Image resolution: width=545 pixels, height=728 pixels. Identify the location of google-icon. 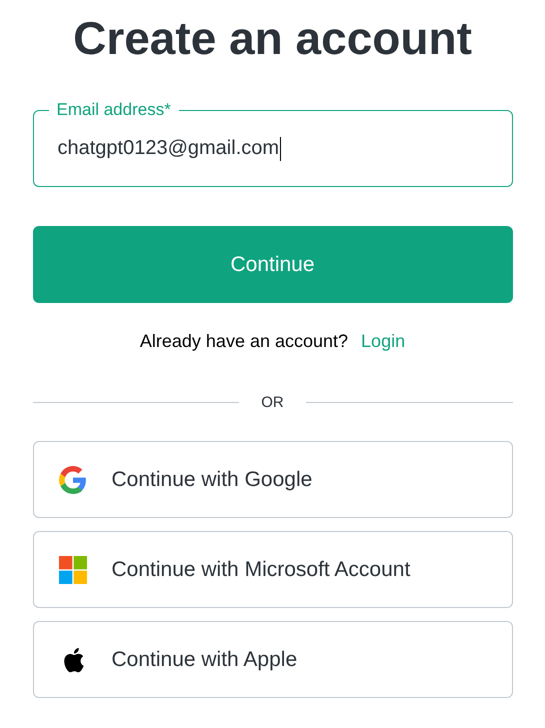
(72, 480).